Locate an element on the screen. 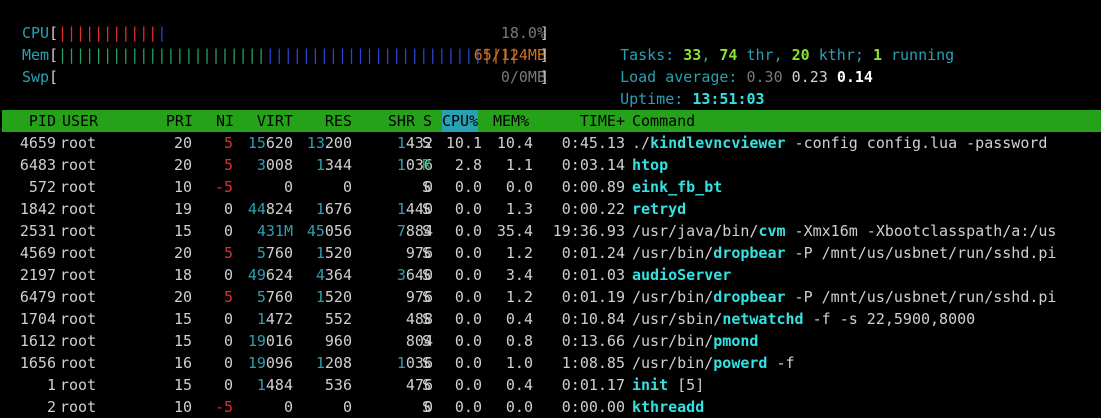  process-row: 2 root 10 -5 0 0 0 S 0.0 0.0 0:00.00 kthreadd is located at coordinates (550, 407).